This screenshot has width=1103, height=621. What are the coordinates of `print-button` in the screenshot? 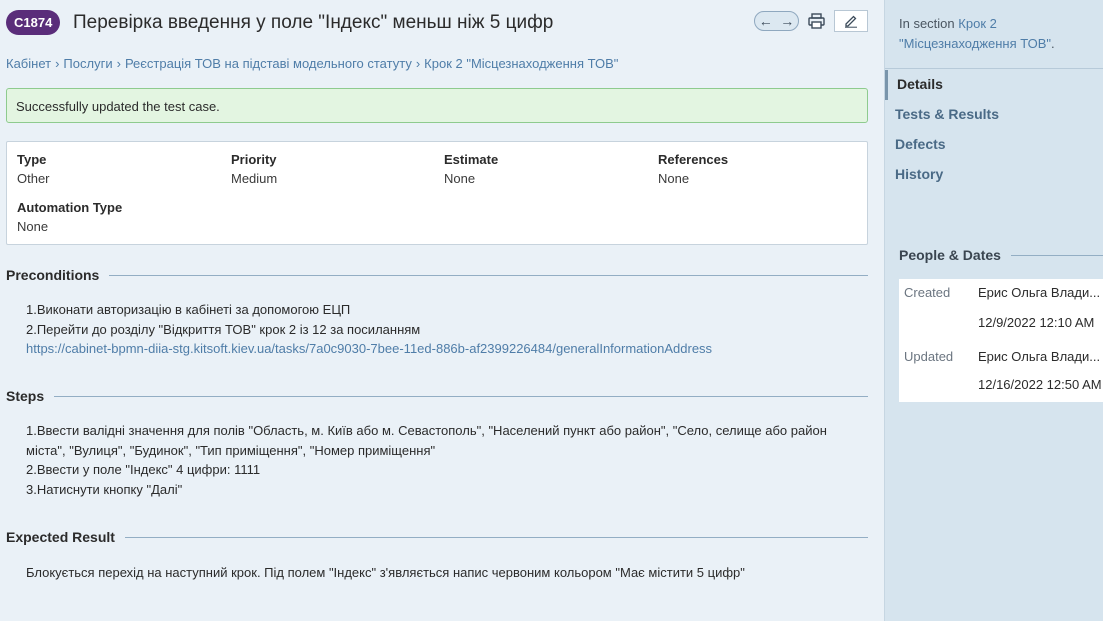 It's located at (816, 21).